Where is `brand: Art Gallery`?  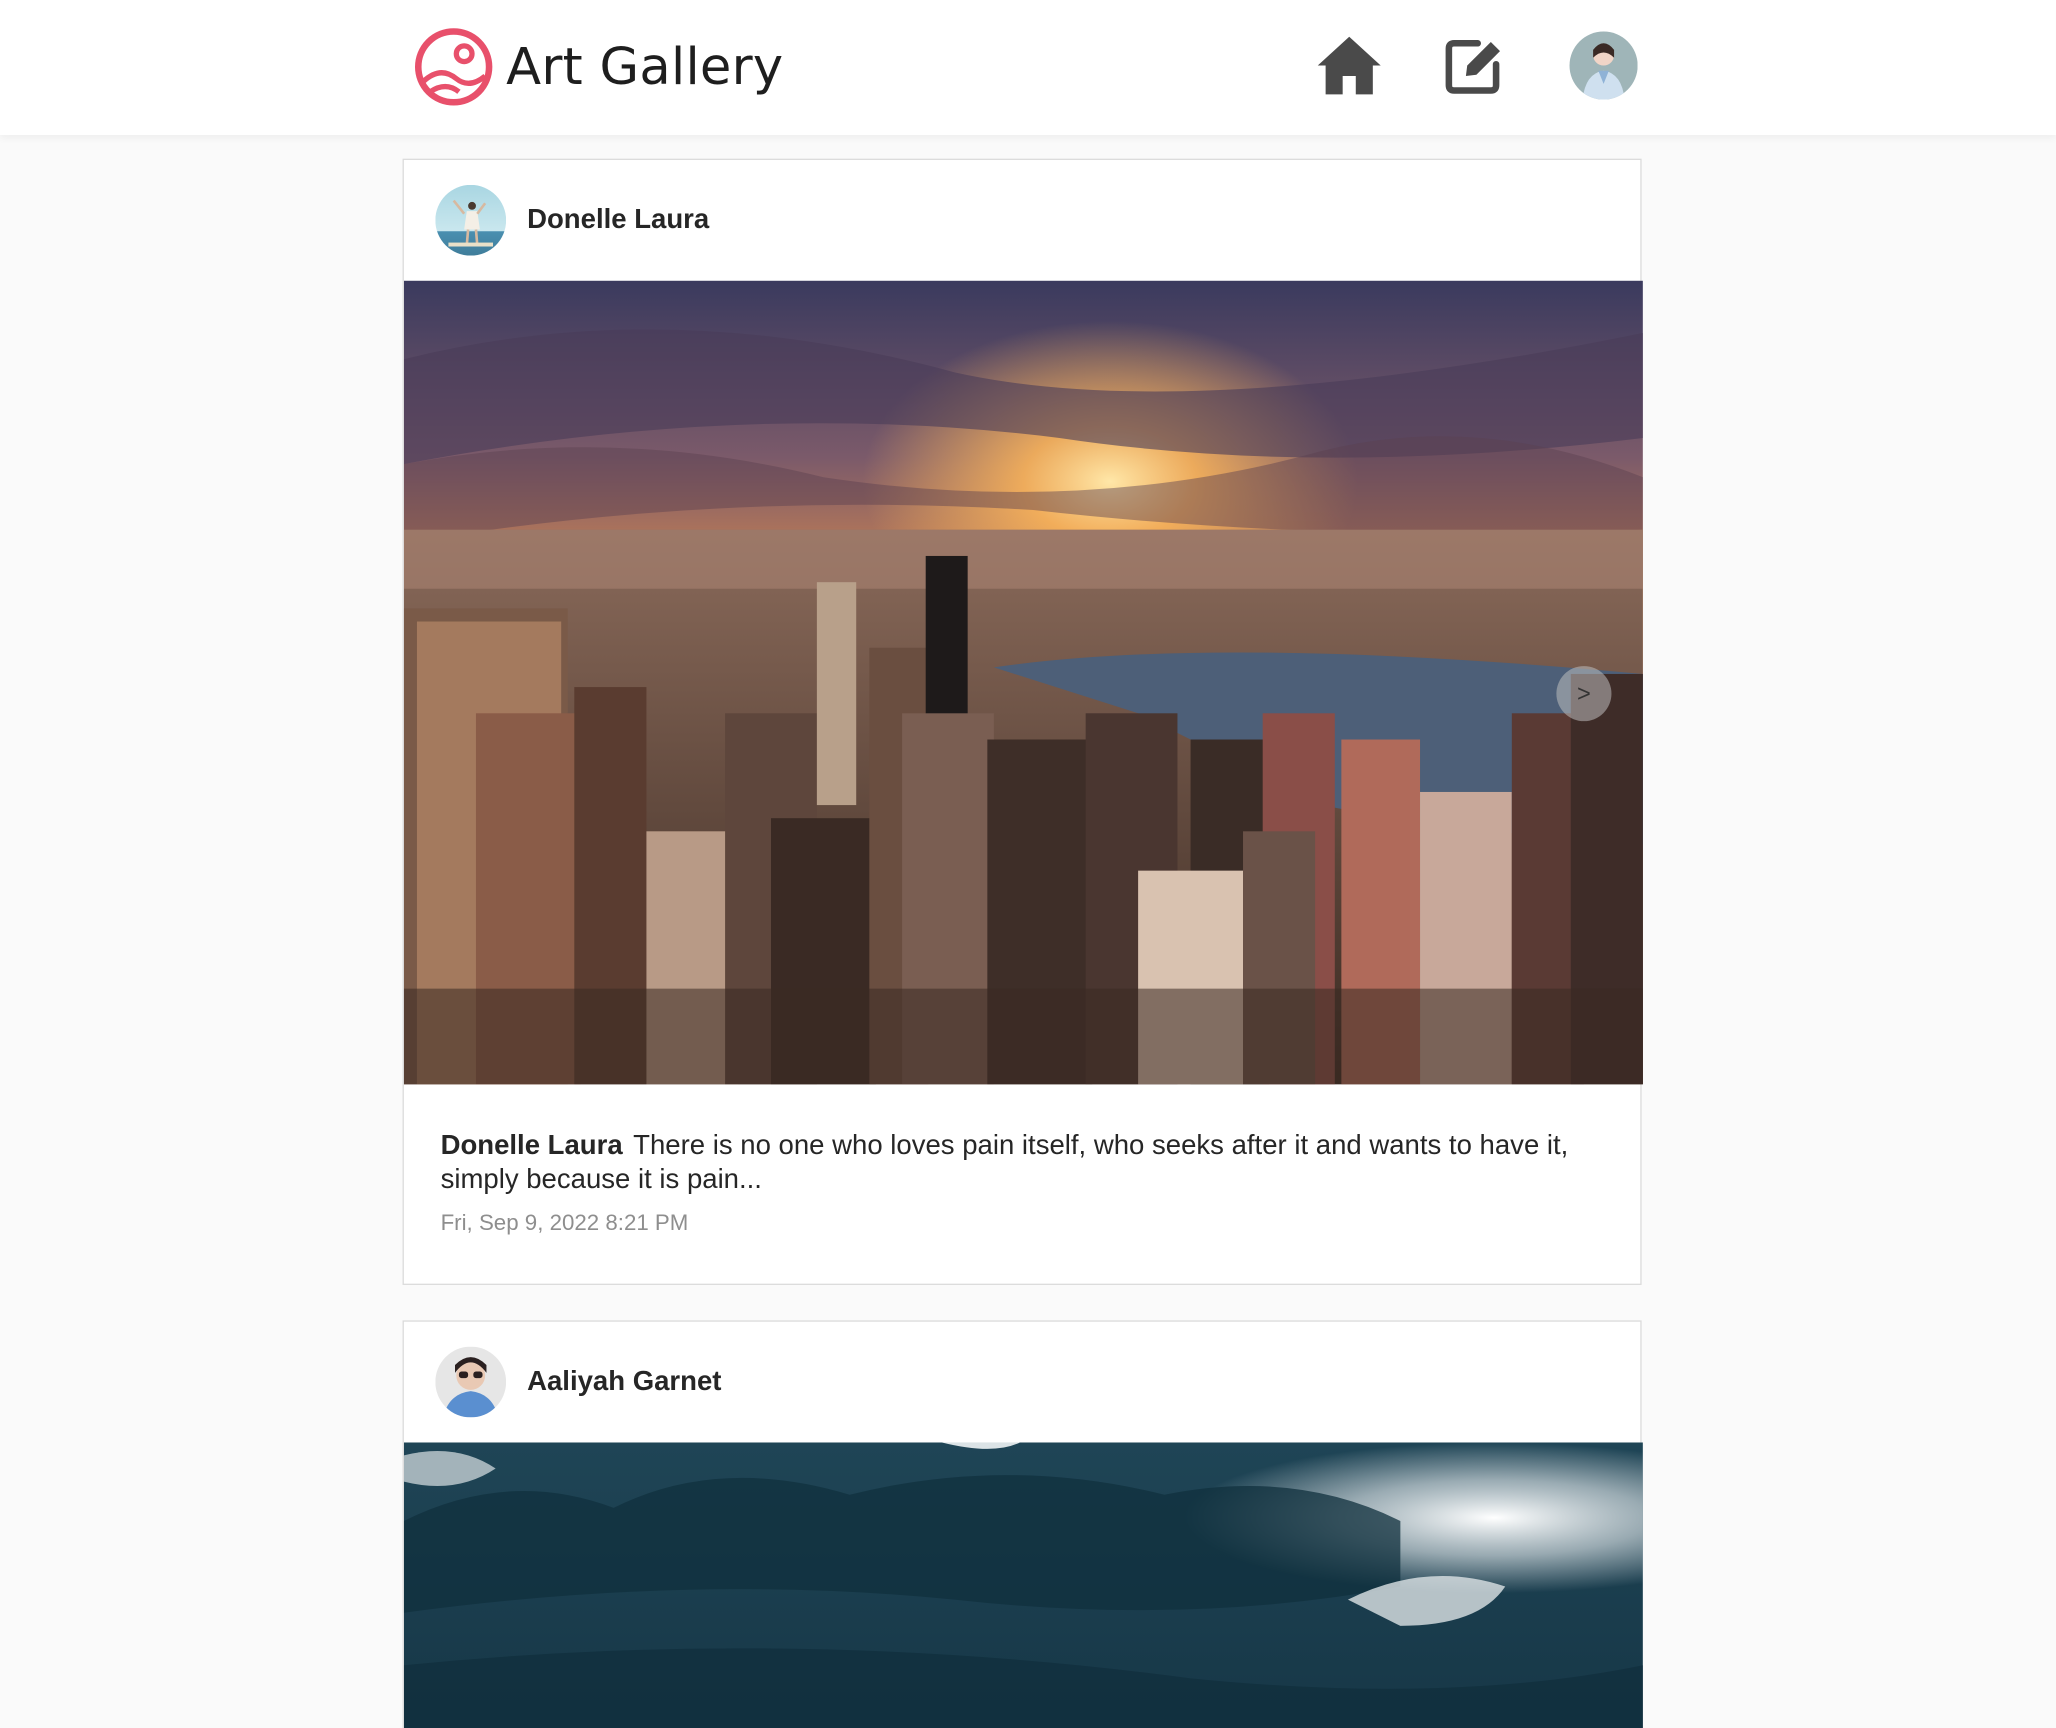 brand: Art Gallery is located at coordinates (598, 66).